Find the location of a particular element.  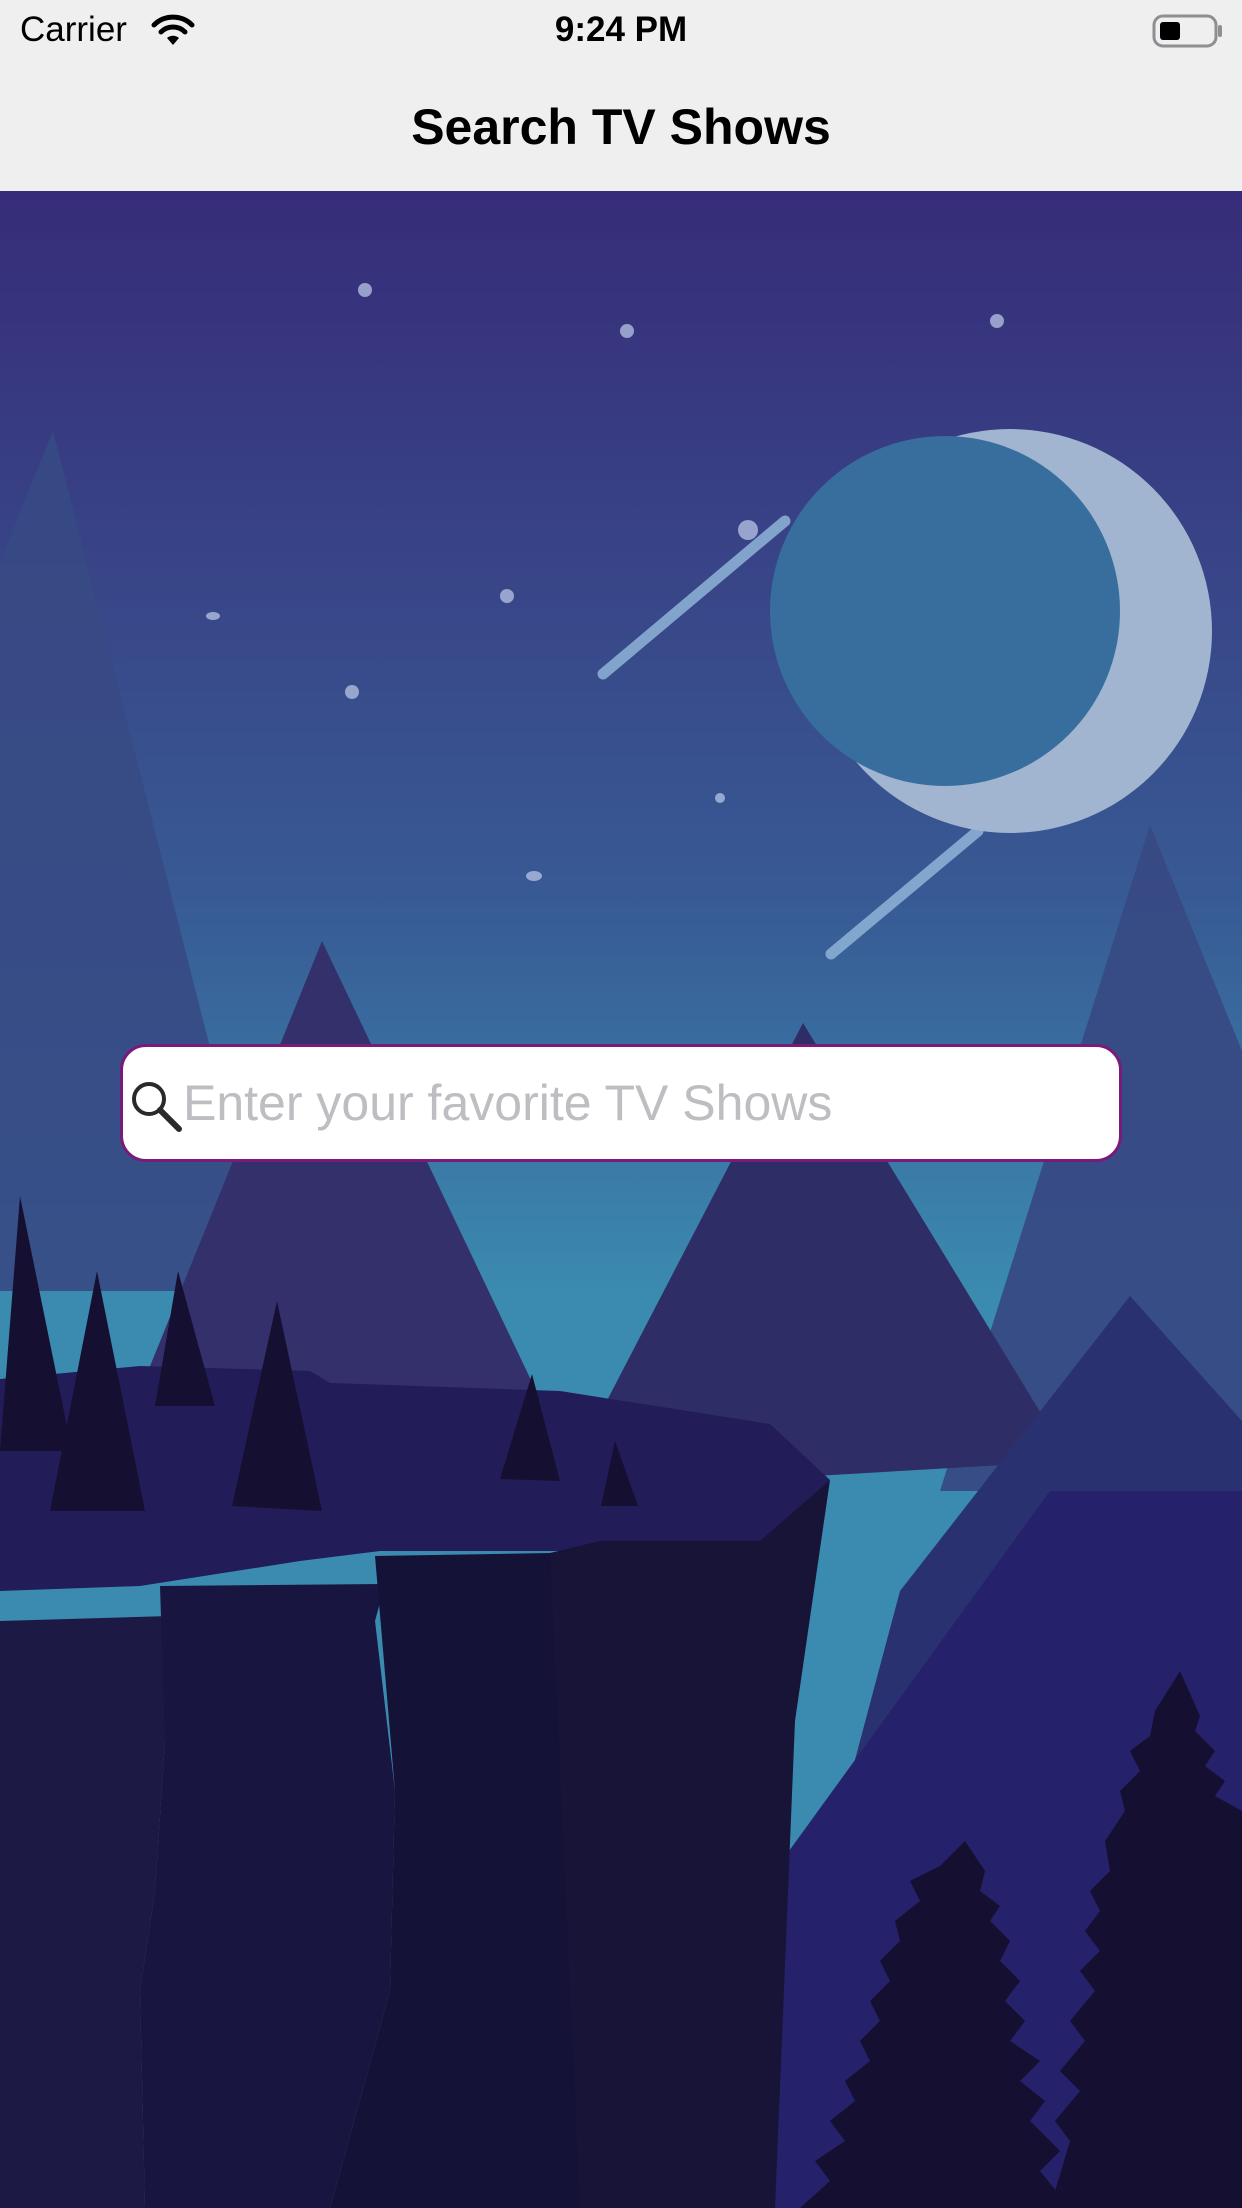

search-input is located at coordinates (643, 1103).